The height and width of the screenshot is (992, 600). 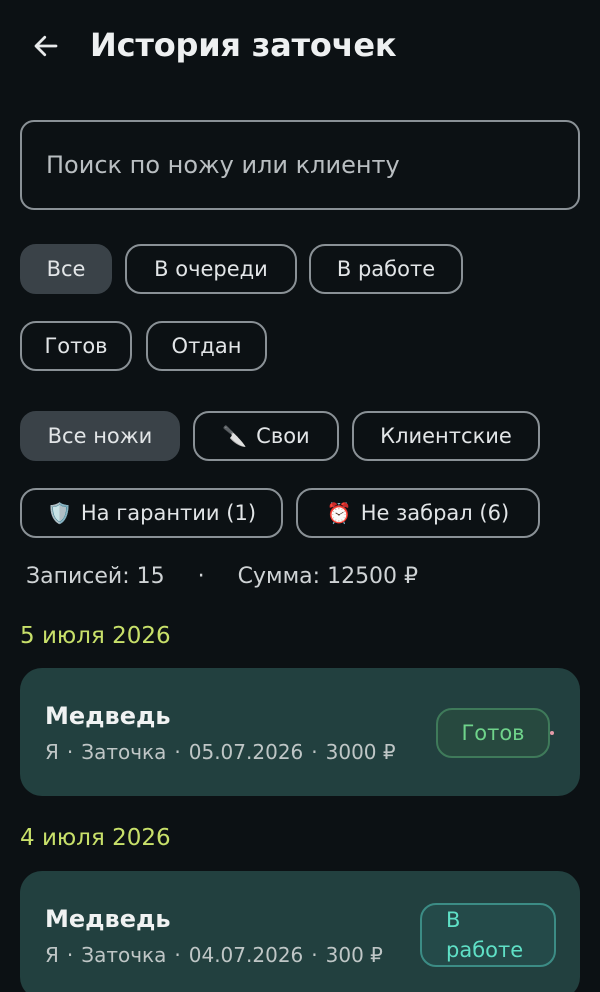 I want to click on filter-chip-warranty: 🛡️ На гарантии (1), so click(x=151, y=513).